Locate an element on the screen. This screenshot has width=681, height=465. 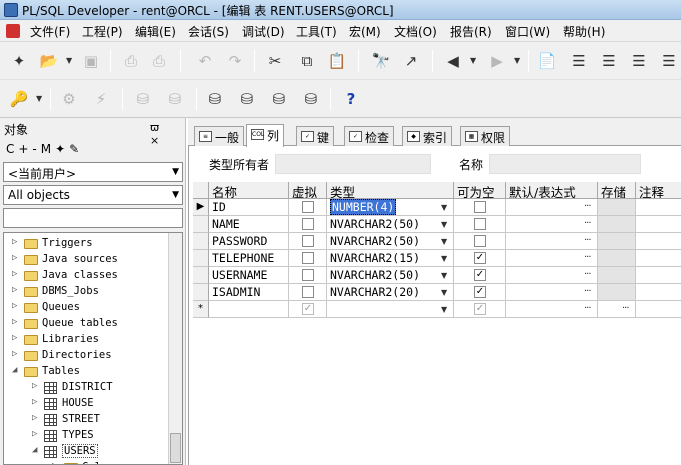
virtual-checkbox: ✓ is located at coordinates (308, 309).